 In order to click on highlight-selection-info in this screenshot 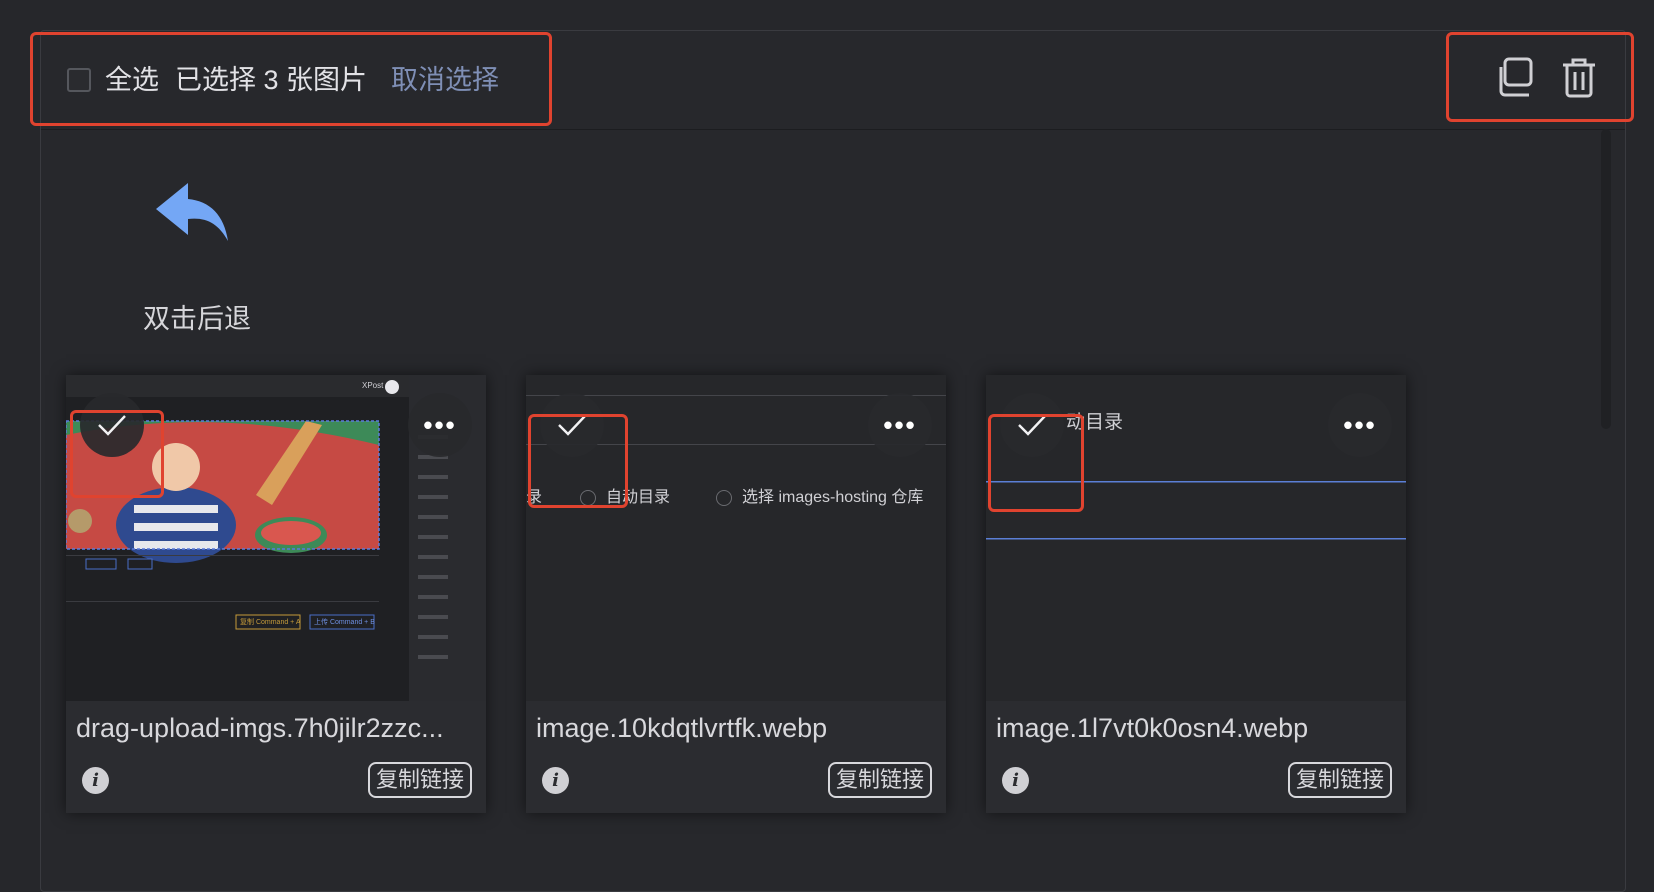, I will do `click(291, 79)`.